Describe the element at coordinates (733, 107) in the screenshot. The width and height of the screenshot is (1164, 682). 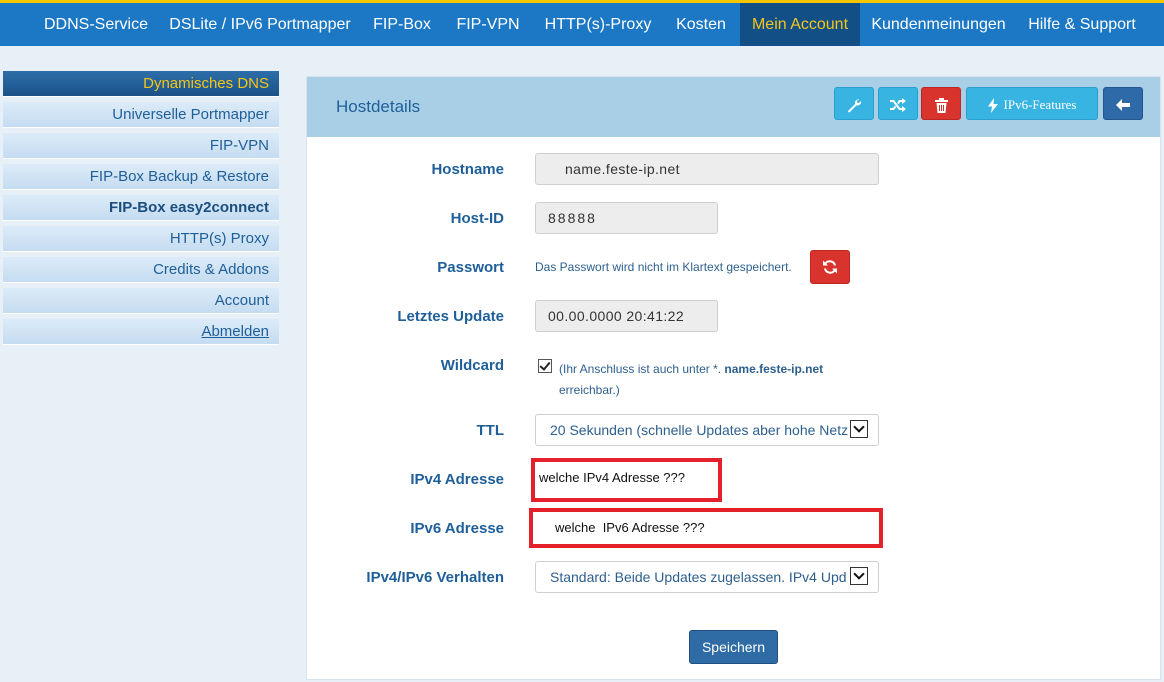
I see `panel-header: Hostdetails IPv6-Features` at that location.